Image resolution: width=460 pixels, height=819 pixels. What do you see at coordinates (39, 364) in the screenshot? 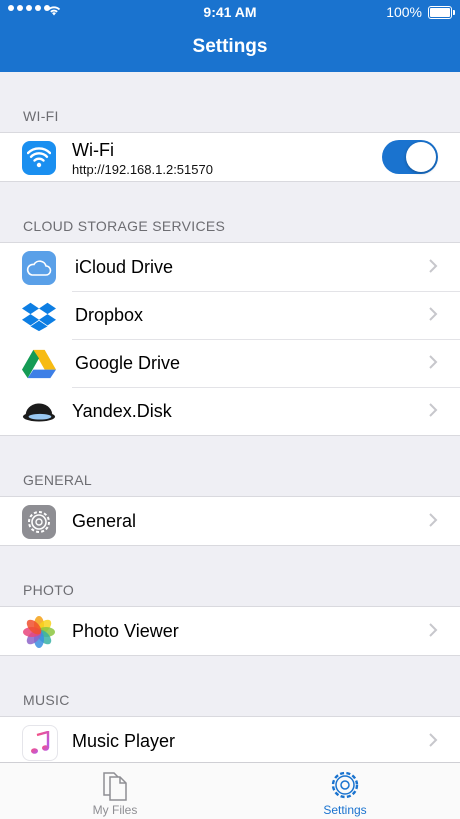
I see `google-drive-icon` at bounding box center [39, 364].